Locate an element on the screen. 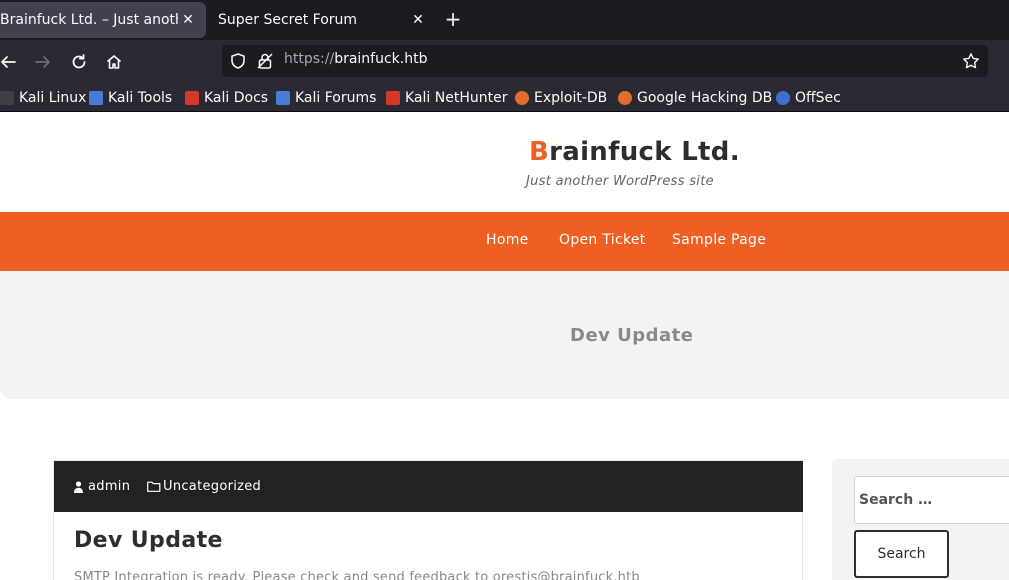  back-icon is located at coordinates (10, 62).